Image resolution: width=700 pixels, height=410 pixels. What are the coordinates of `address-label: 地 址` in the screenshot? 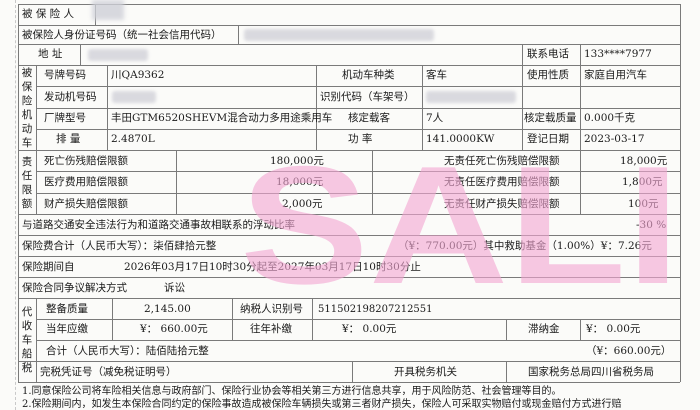 It's located at (50, 54).